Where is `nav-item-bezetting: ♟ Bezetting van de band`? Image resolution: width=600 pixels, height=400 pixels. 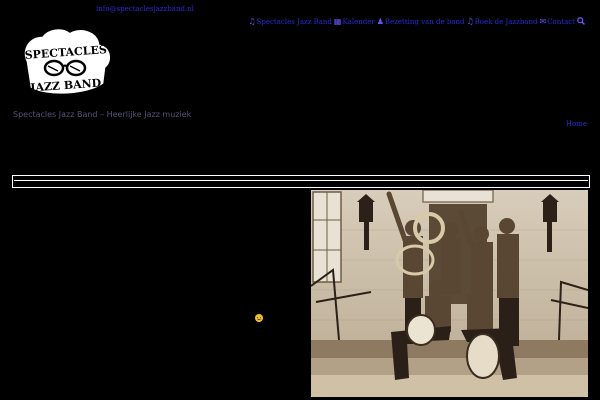 nav-item-bezetting: ♟ Bezetting van de band is located at coordinates (420, 22).